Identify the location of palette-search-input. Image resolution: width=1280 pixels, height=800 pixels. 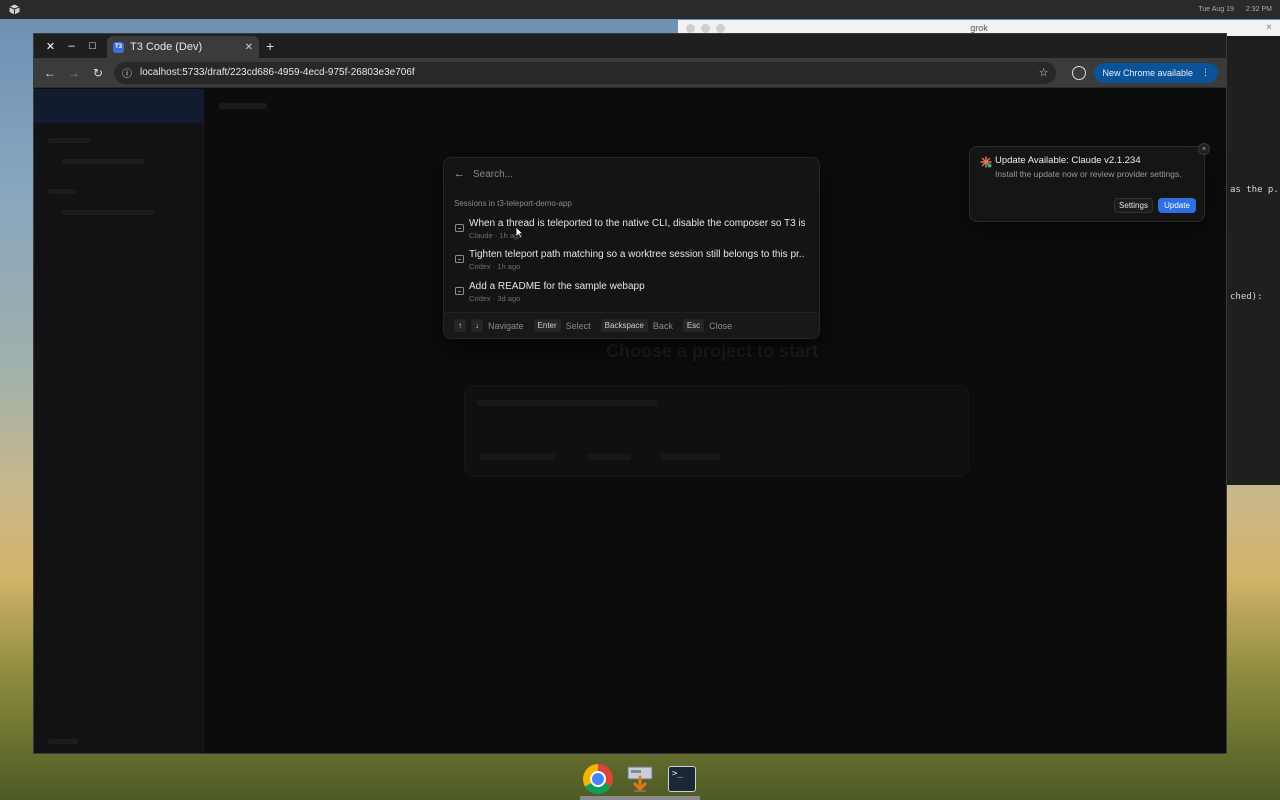
(641, 174).